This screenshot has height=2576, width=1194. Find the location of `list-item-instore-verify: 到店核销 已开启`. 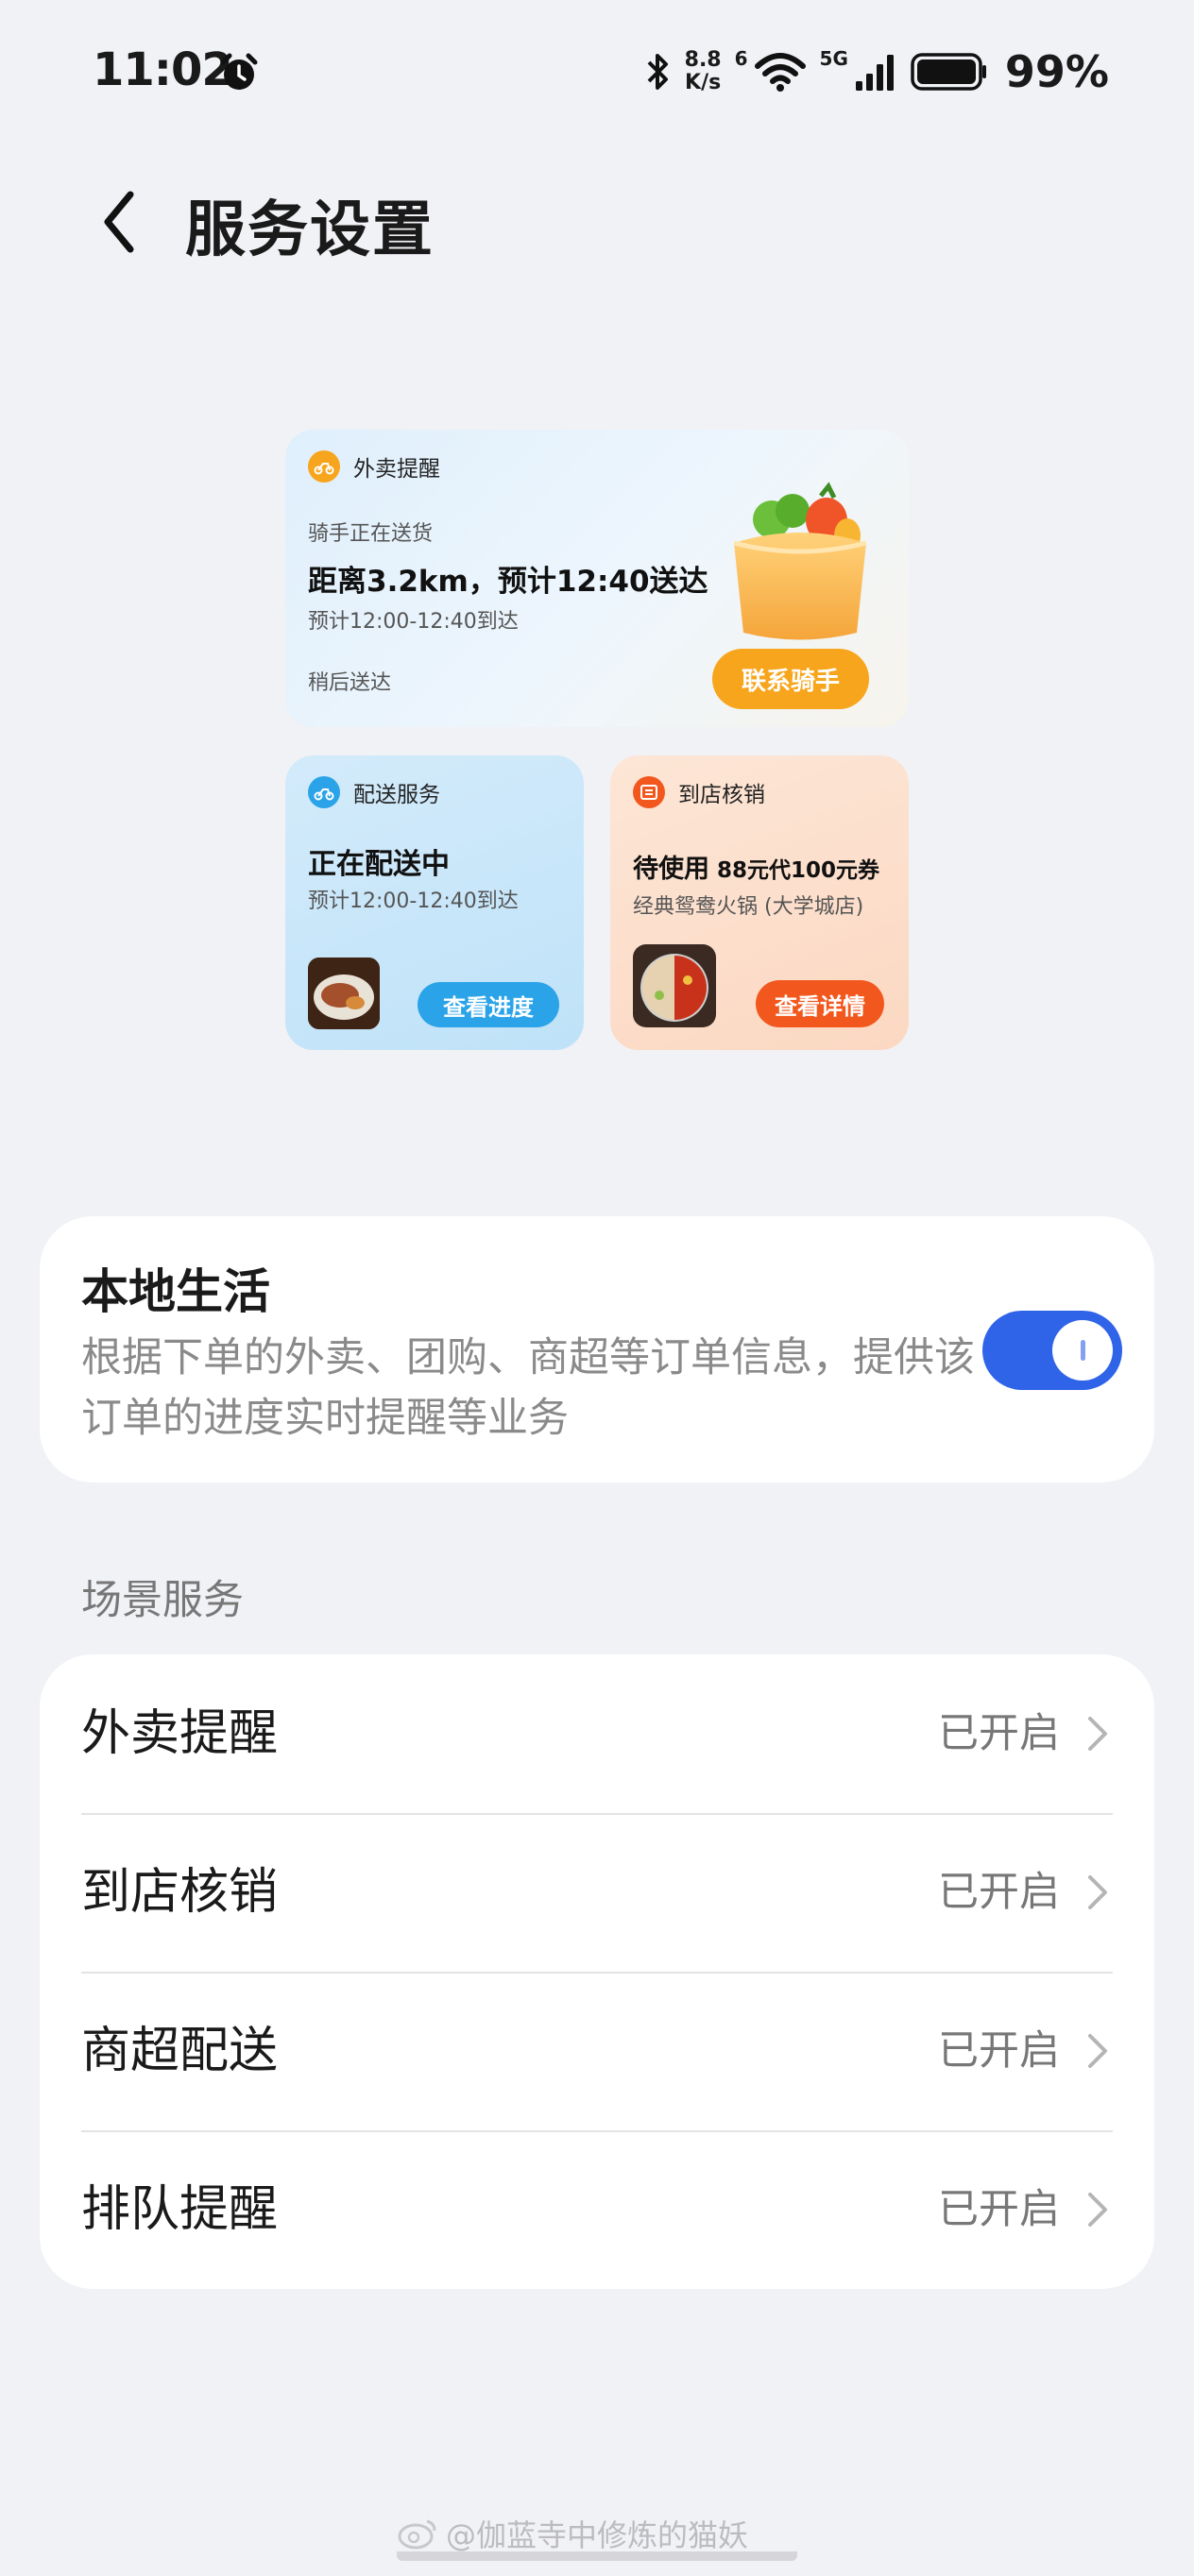

list-item-instore-verify: 到店核销 已开启 is located at coordinates (597, 1892).